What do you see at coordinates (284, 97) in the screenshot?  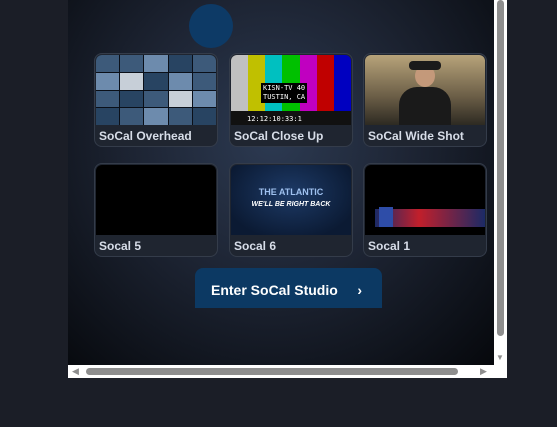 I see `bars-text-line-2: TUSTIN, CA` at bounding box center [284, 97].